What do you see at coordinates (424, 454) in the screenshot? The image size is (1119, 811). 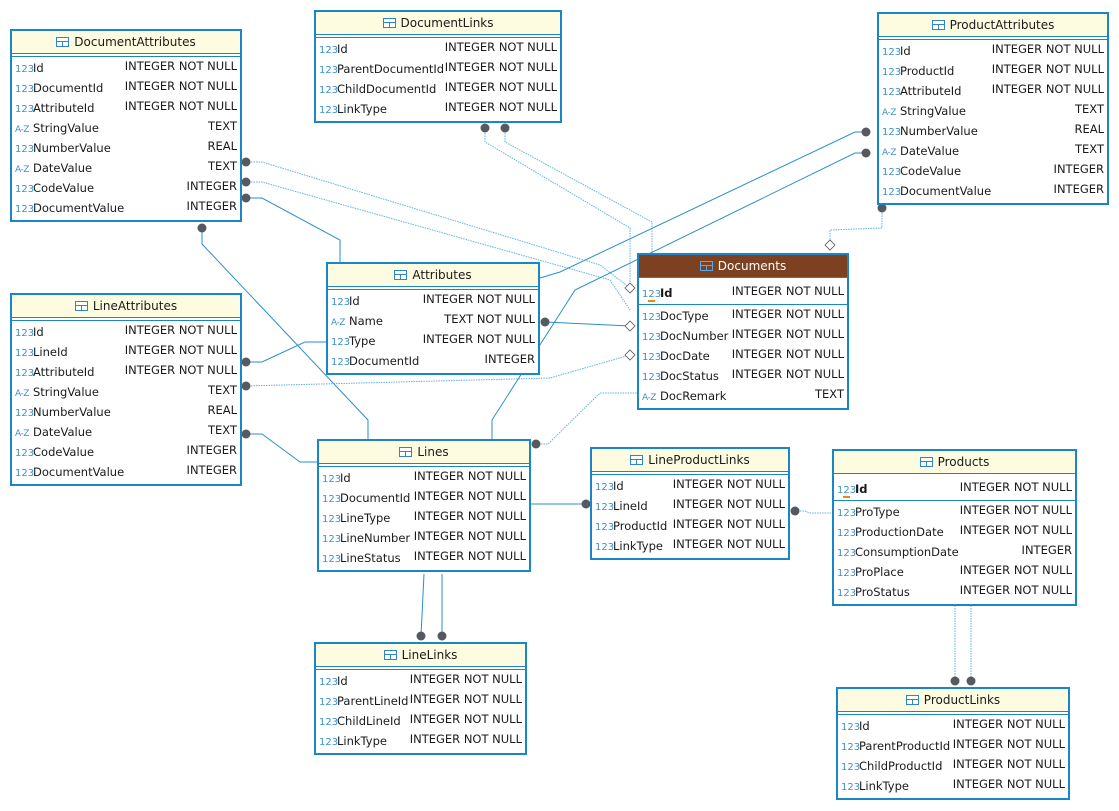 I see `table-header: Lines` at bounding box center [424, 454].